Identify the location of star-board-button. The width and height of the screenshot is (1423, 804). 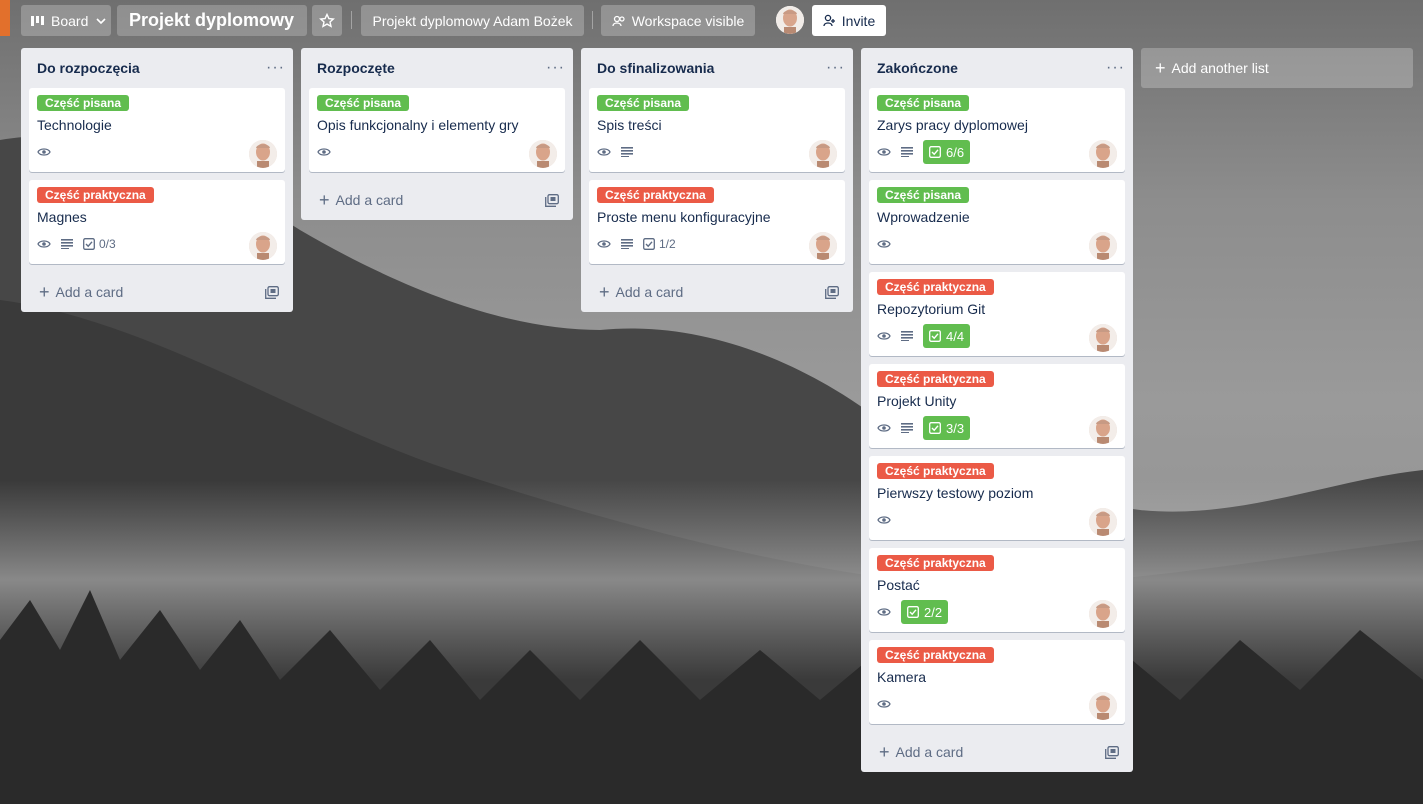
(327, 20).